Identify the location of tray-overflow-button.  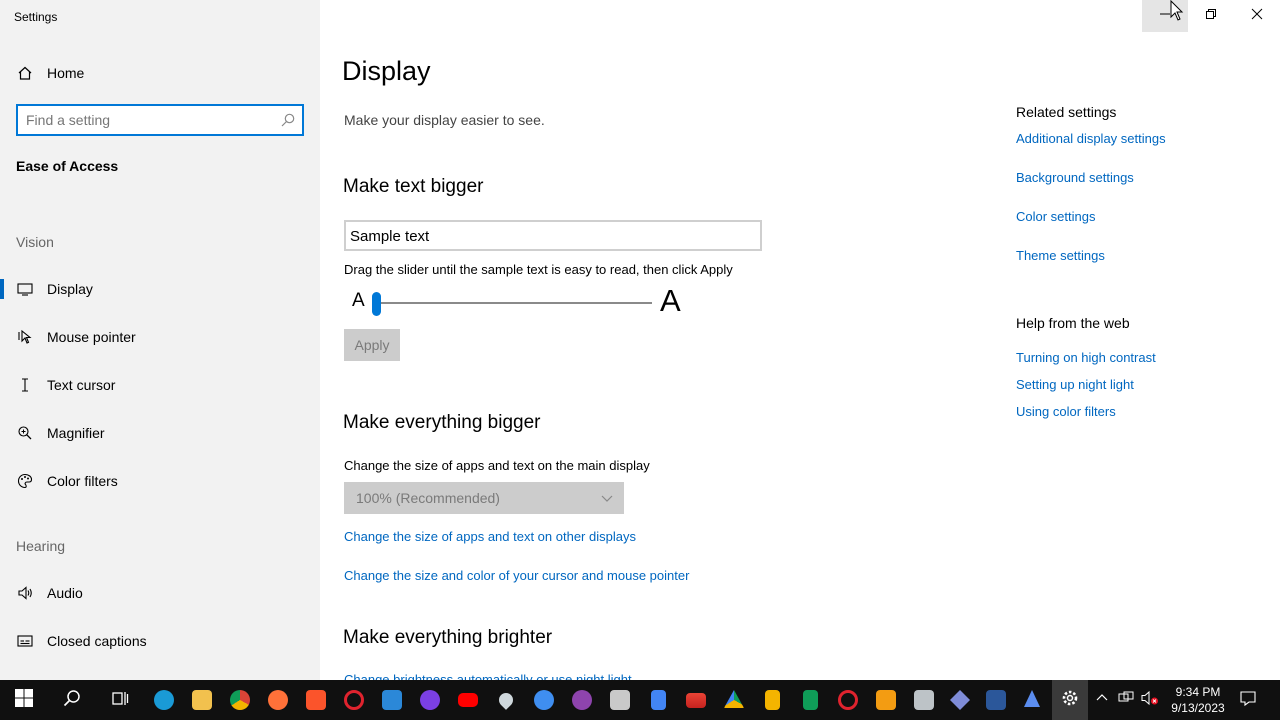
(1102, 700).